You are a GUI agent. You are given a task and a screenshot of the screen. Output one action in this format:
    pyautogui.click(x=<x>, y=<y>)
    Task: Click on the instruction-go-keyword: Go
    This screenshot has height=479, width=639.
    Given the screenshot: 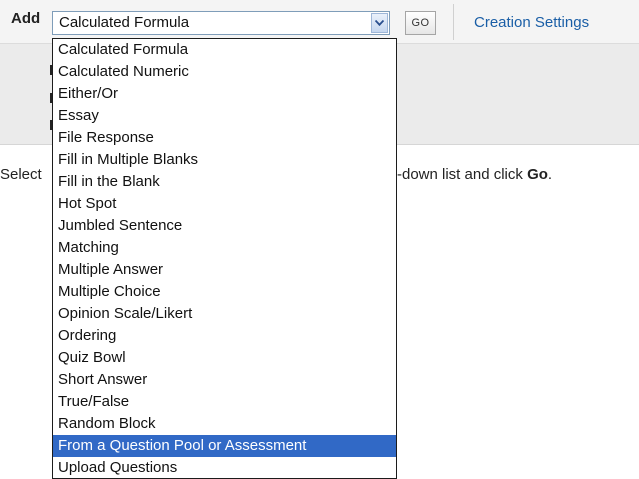 What is the action you would take?
    pyautogui.click(x=537, y=174)
    